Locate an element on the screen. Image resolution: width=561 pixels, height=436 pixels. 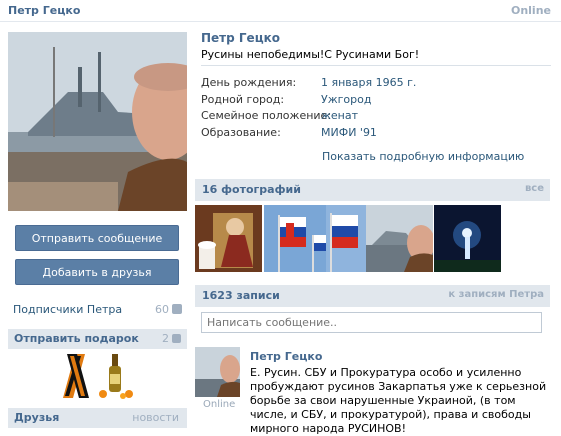
friends-label: Друзья is located at coordinates (36, 417).